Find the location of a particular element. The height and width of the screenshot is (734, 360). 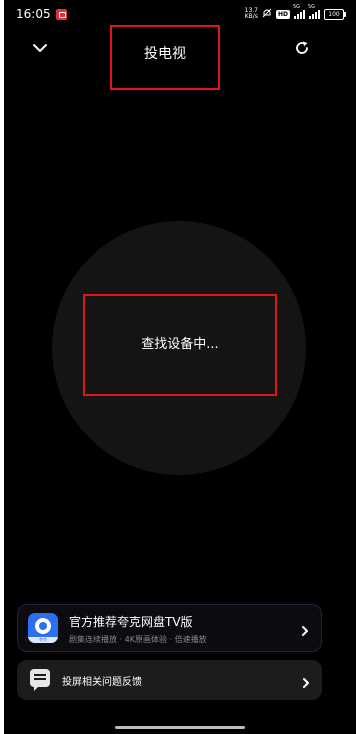

feedback-message-icon is located at coordinates (40, 680).